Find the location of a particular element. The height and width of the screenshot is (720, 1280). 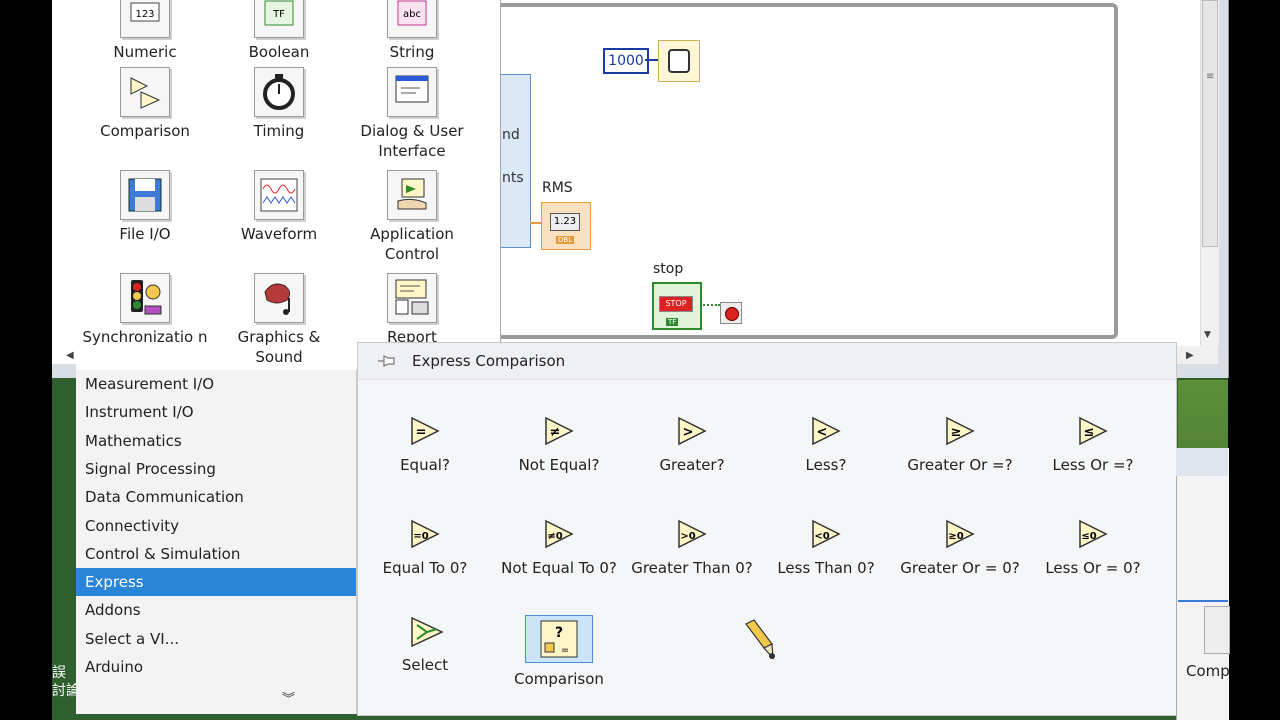

indicator-value: 1.23 is located at coordinates (565, 222).